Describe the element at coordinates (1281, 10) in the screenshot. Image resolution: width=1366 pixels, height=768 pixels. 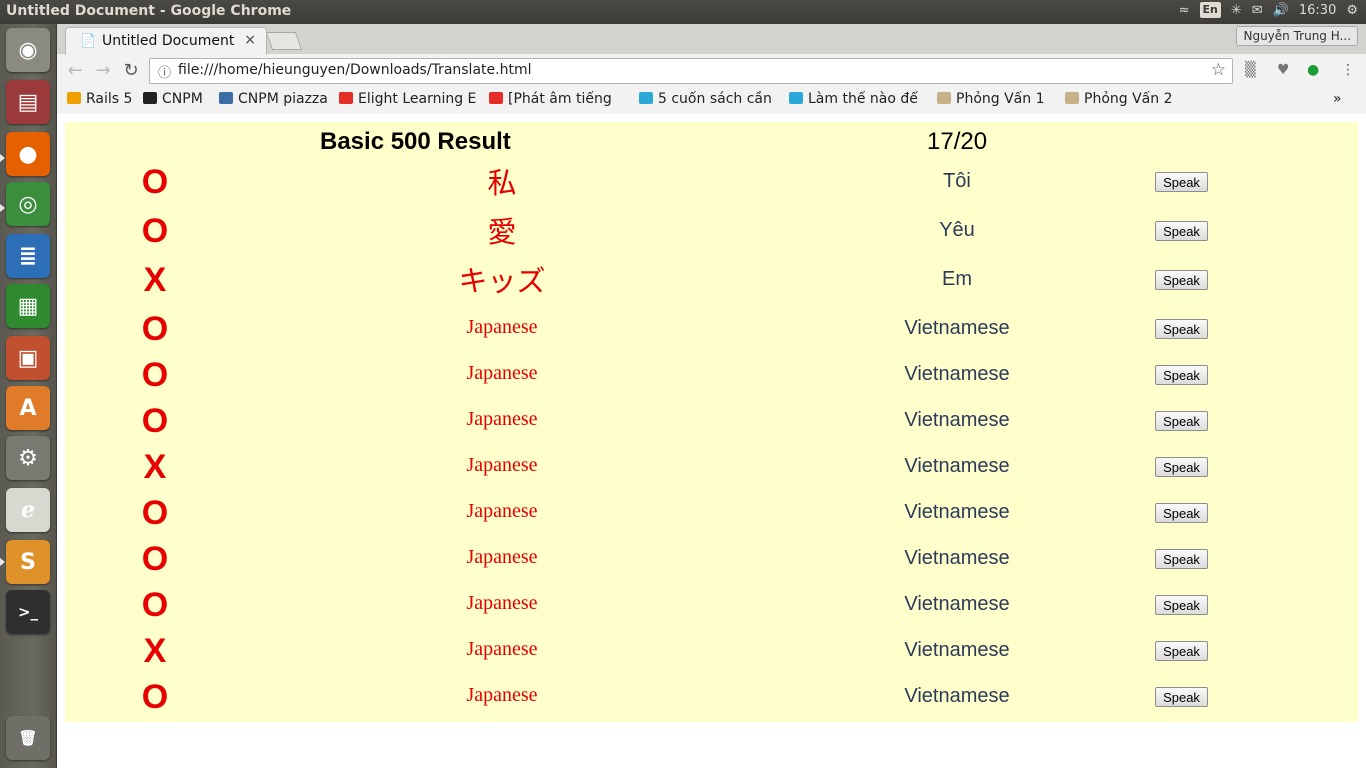
I see `volume-icon: 🔊` at that location.